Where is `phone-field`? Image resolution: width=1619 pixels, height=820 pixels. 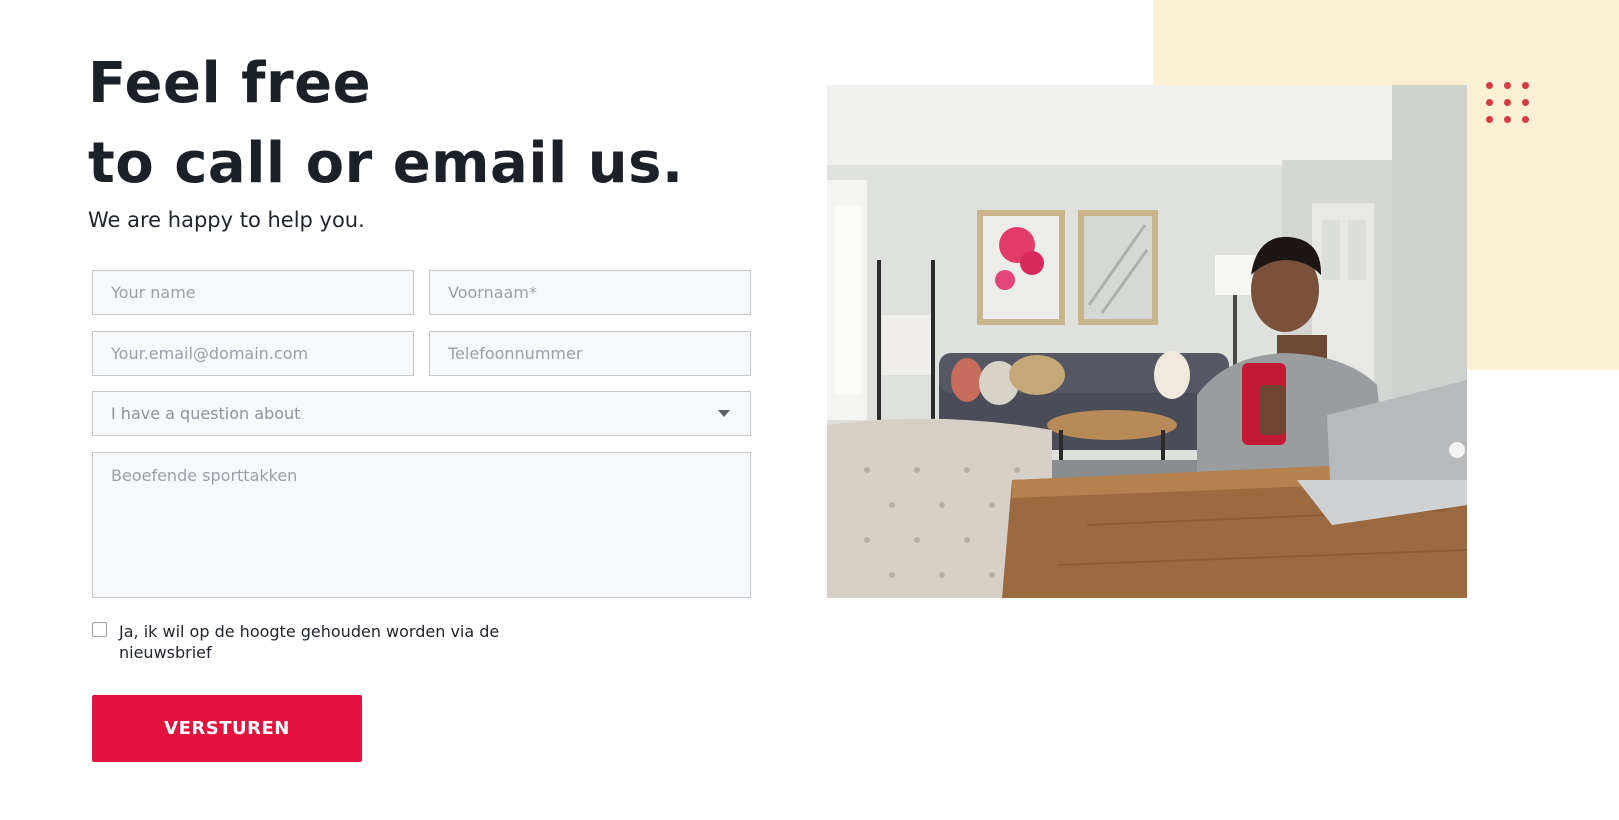 phone-field is located at coordinates (590, 353).